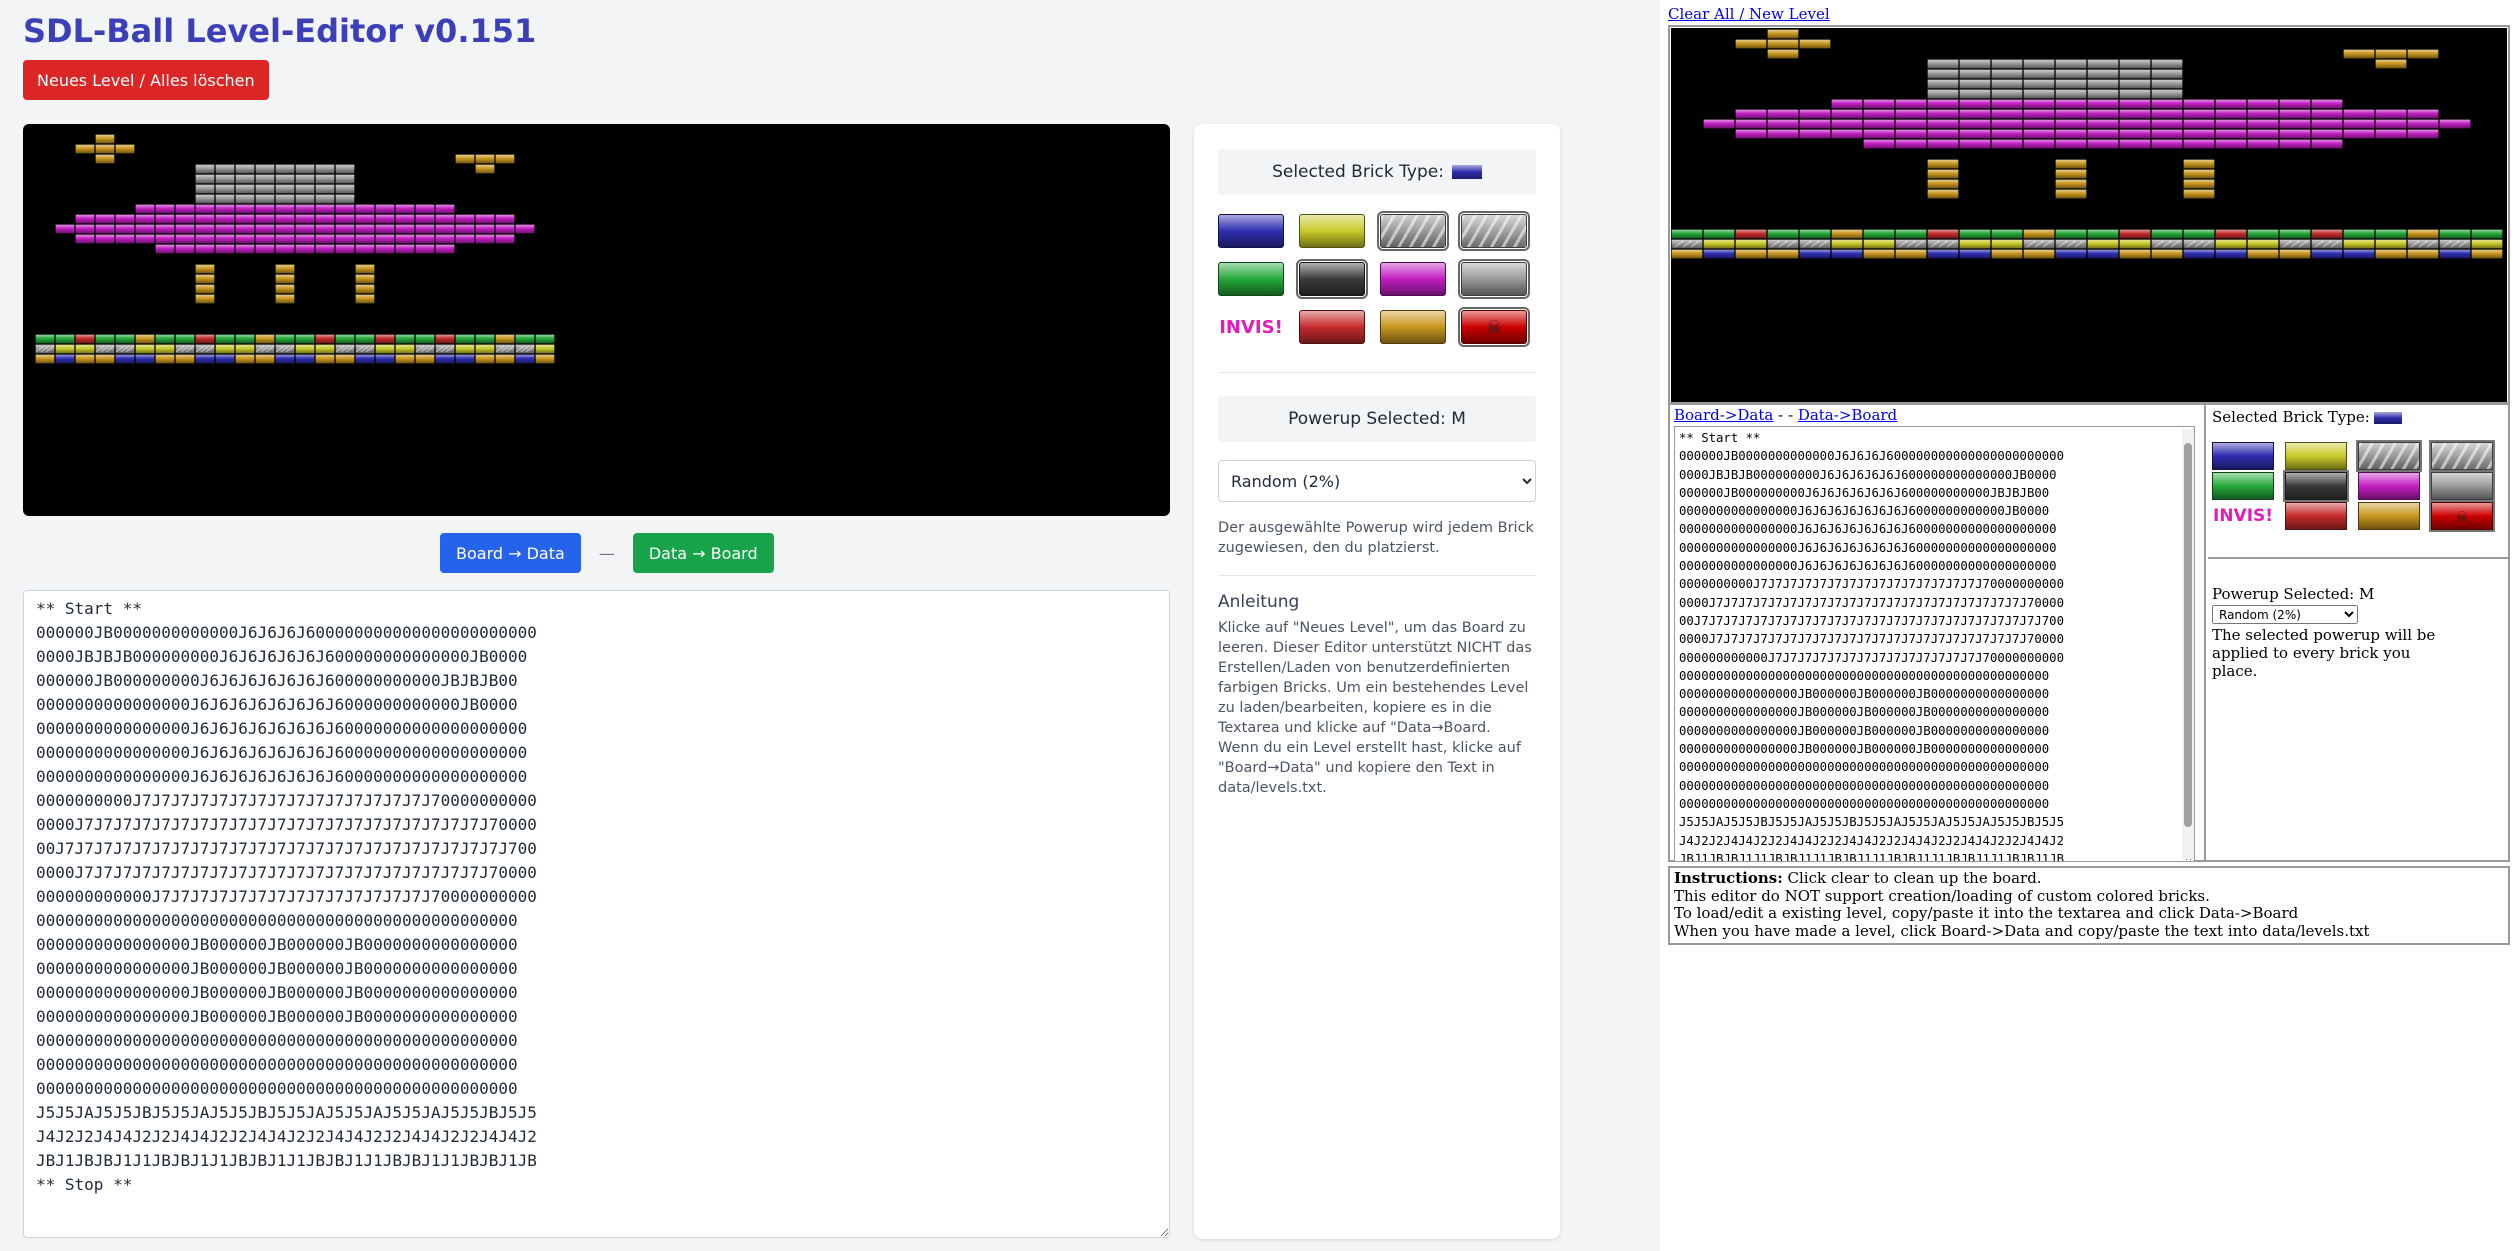  What do you see at coordinates (1749, 14) in the screenshot?
I see `clear-all-link: Clear All / New Level` at bounding box center [1749, 14].